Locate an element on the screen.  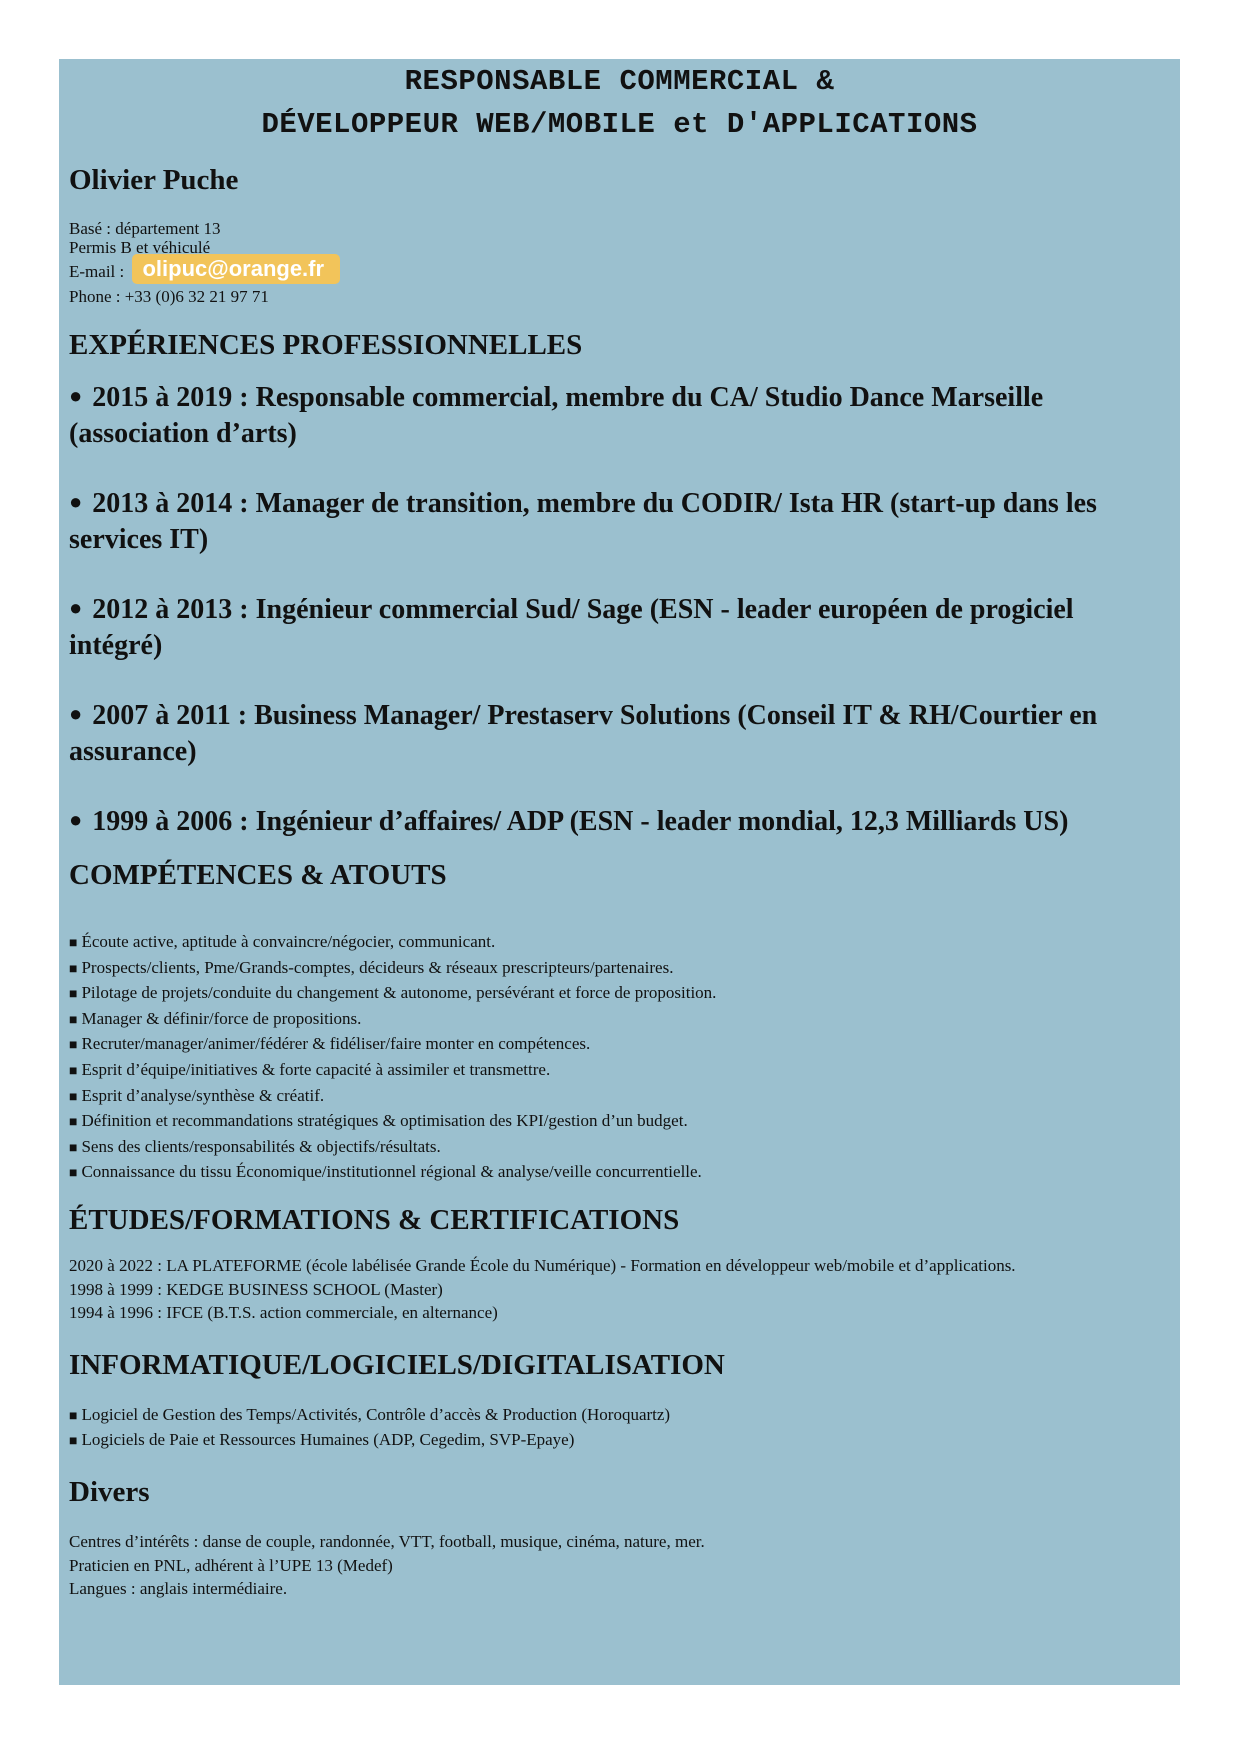
informatique-heading: INFORMATIQUE/LOGICIELS/DIGITALISATION is located at coordinates (397, 1364).